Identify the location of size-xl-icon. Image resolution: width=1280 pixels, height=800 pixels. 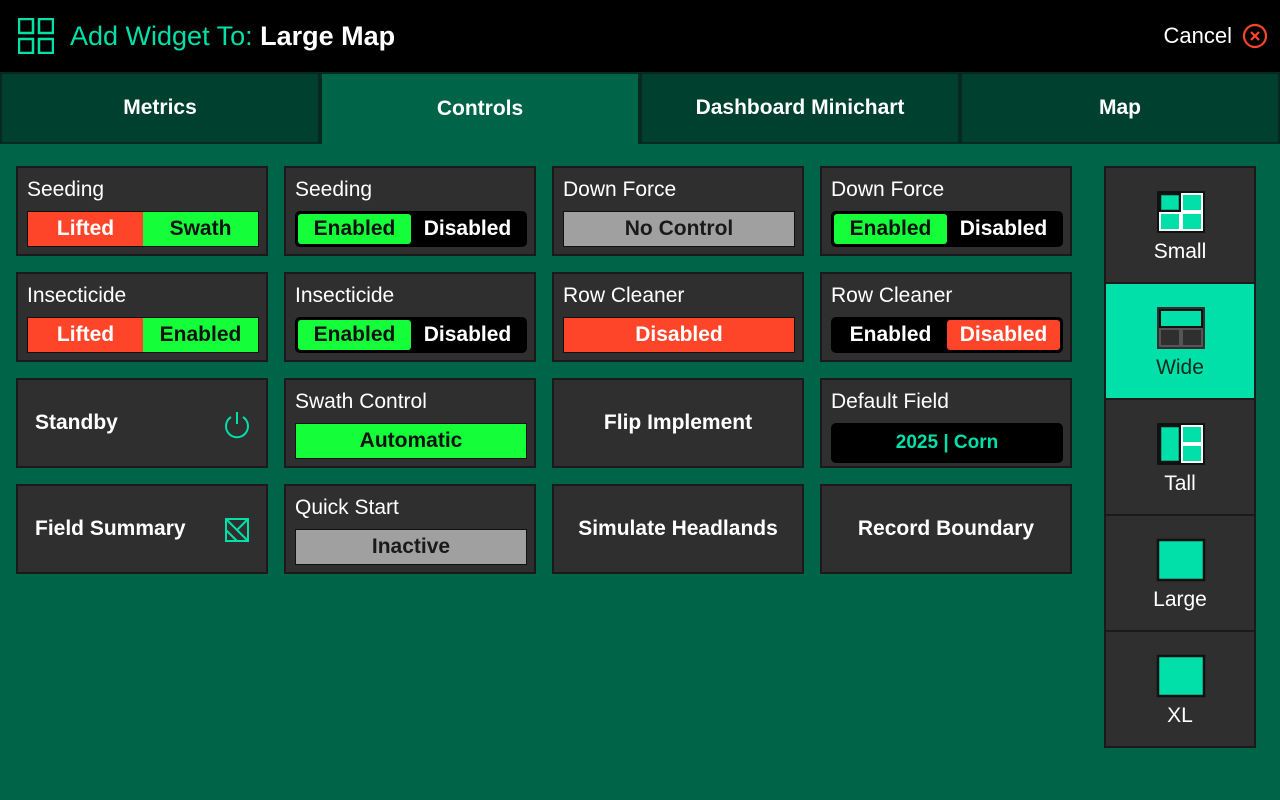
(1181, 676).